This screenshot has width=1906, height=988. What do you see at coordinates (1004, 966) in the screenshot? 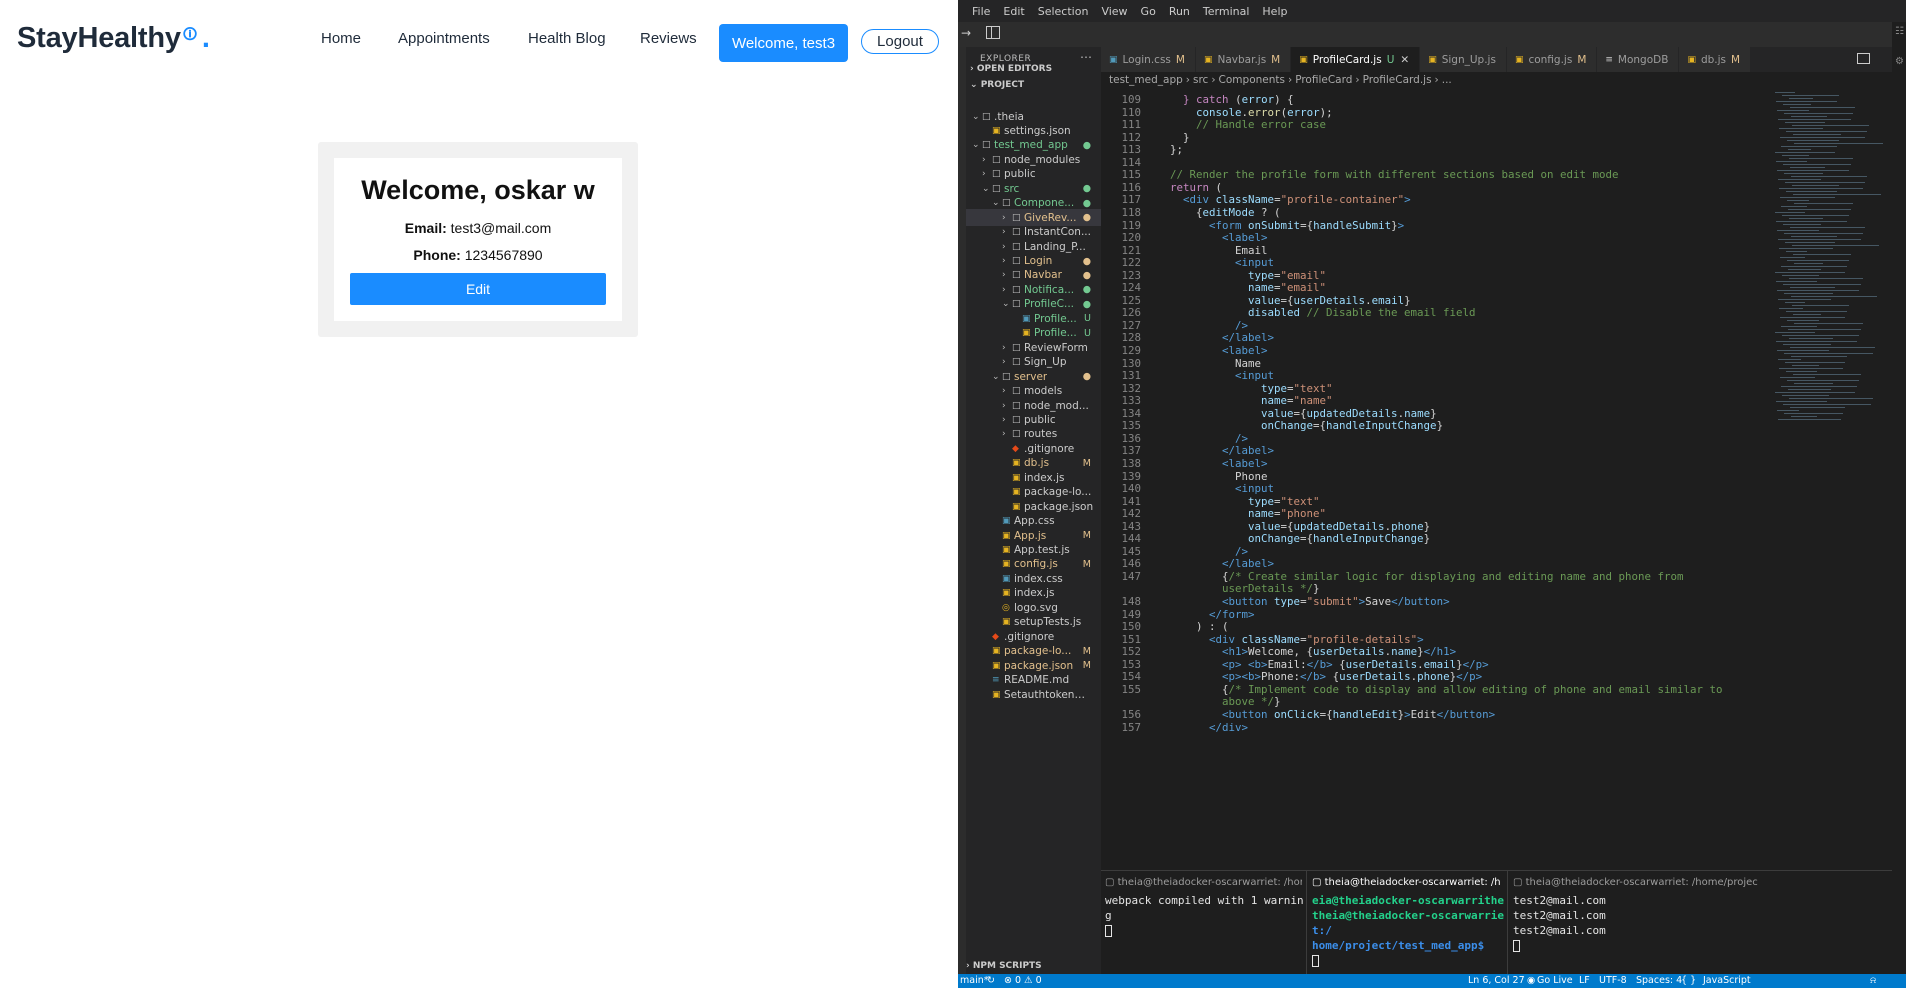
I see `npm-scripts-section: › NPM SCRIPTS` at bounding box center [1004, 966].